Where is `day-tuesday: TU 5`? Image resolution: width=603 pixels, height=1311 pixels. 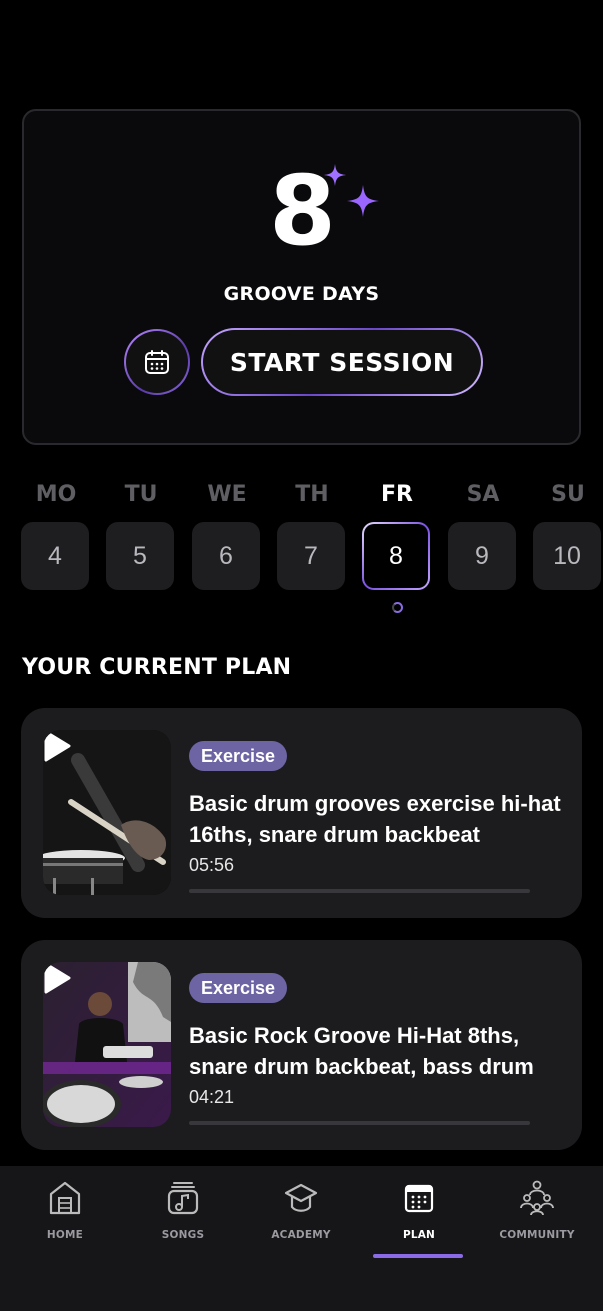
day-tuesday: TU 5 is located at coordinates (141, 534).